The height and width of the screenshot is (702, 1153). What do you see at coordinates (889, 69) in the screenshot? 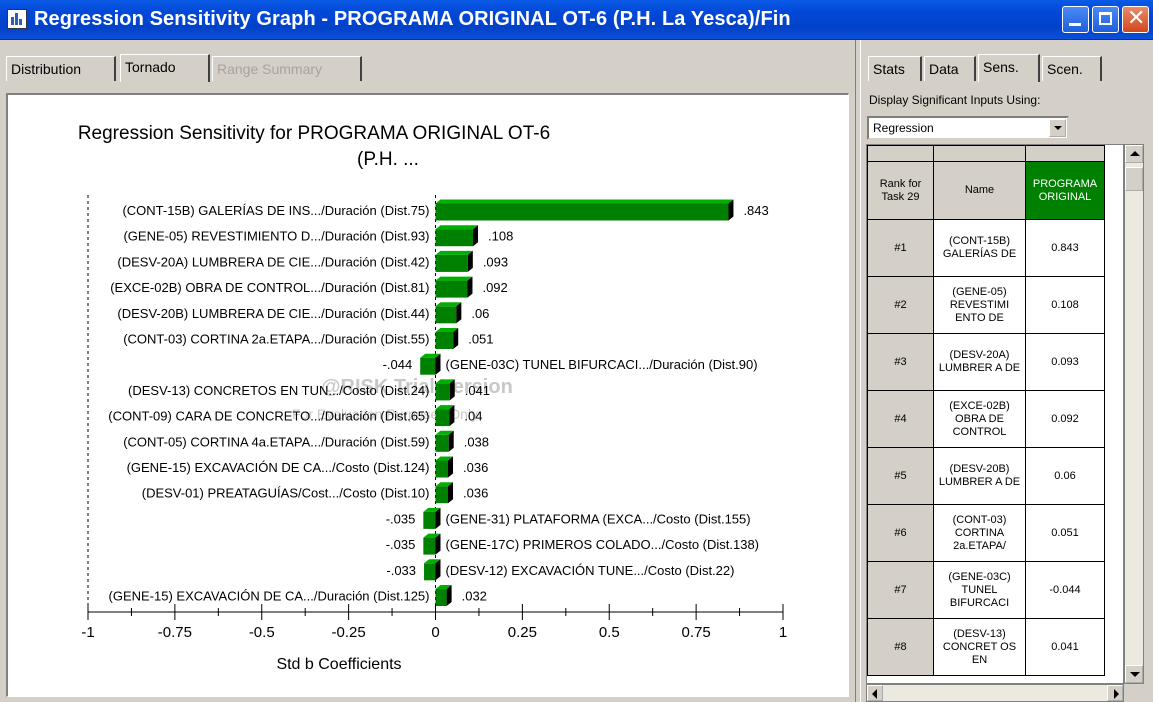
I see `tab-label: Stats` at bounding box center [889, 69].